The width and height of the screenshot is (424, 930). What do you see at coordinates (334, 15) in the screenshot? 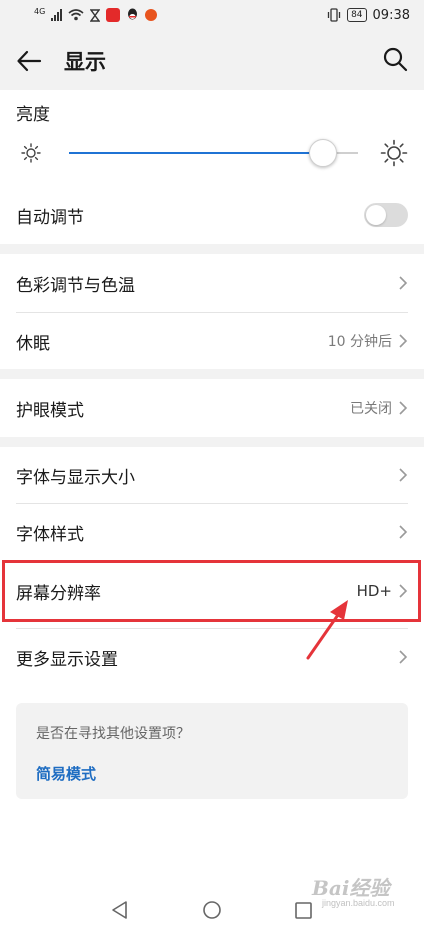
I see `vibrate-icon` at bounding box center [334, 15].